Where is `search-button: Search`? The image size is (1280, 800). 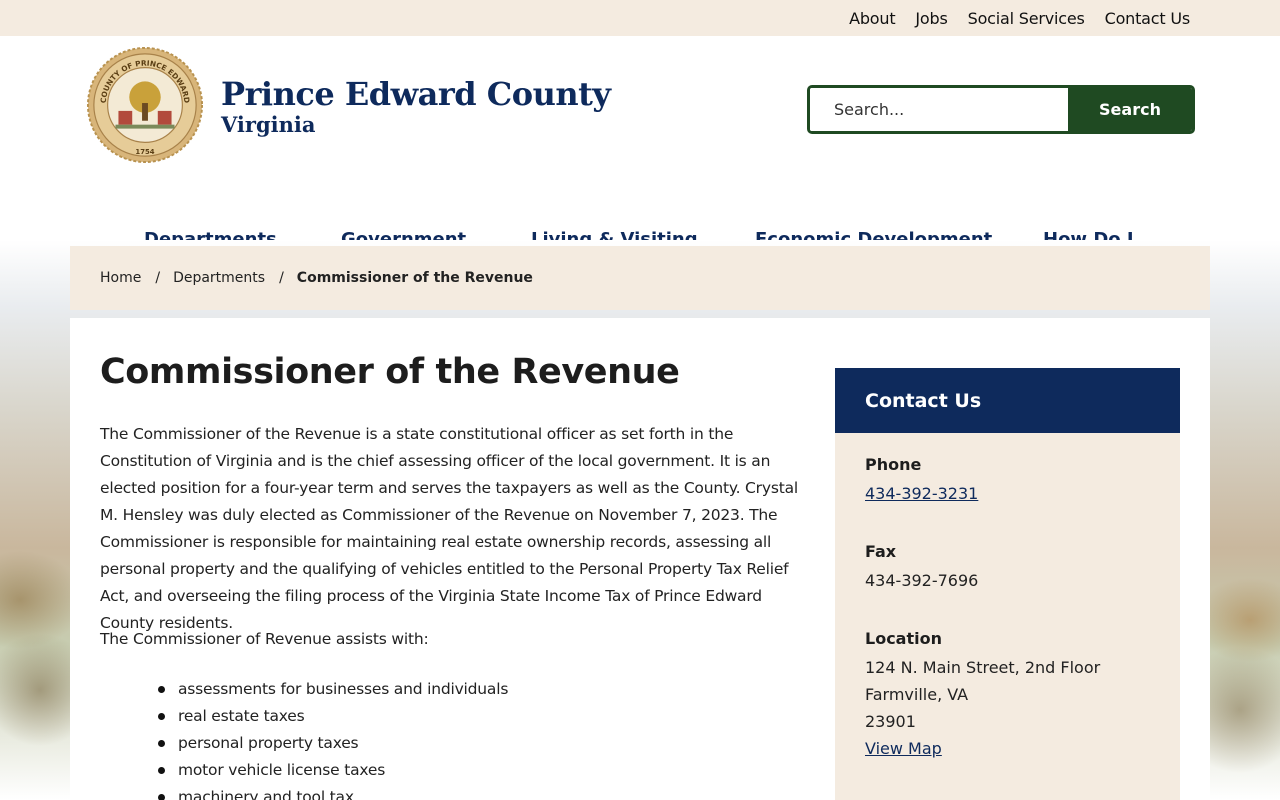 search-button: Search is located at coordinates (1130, 109).